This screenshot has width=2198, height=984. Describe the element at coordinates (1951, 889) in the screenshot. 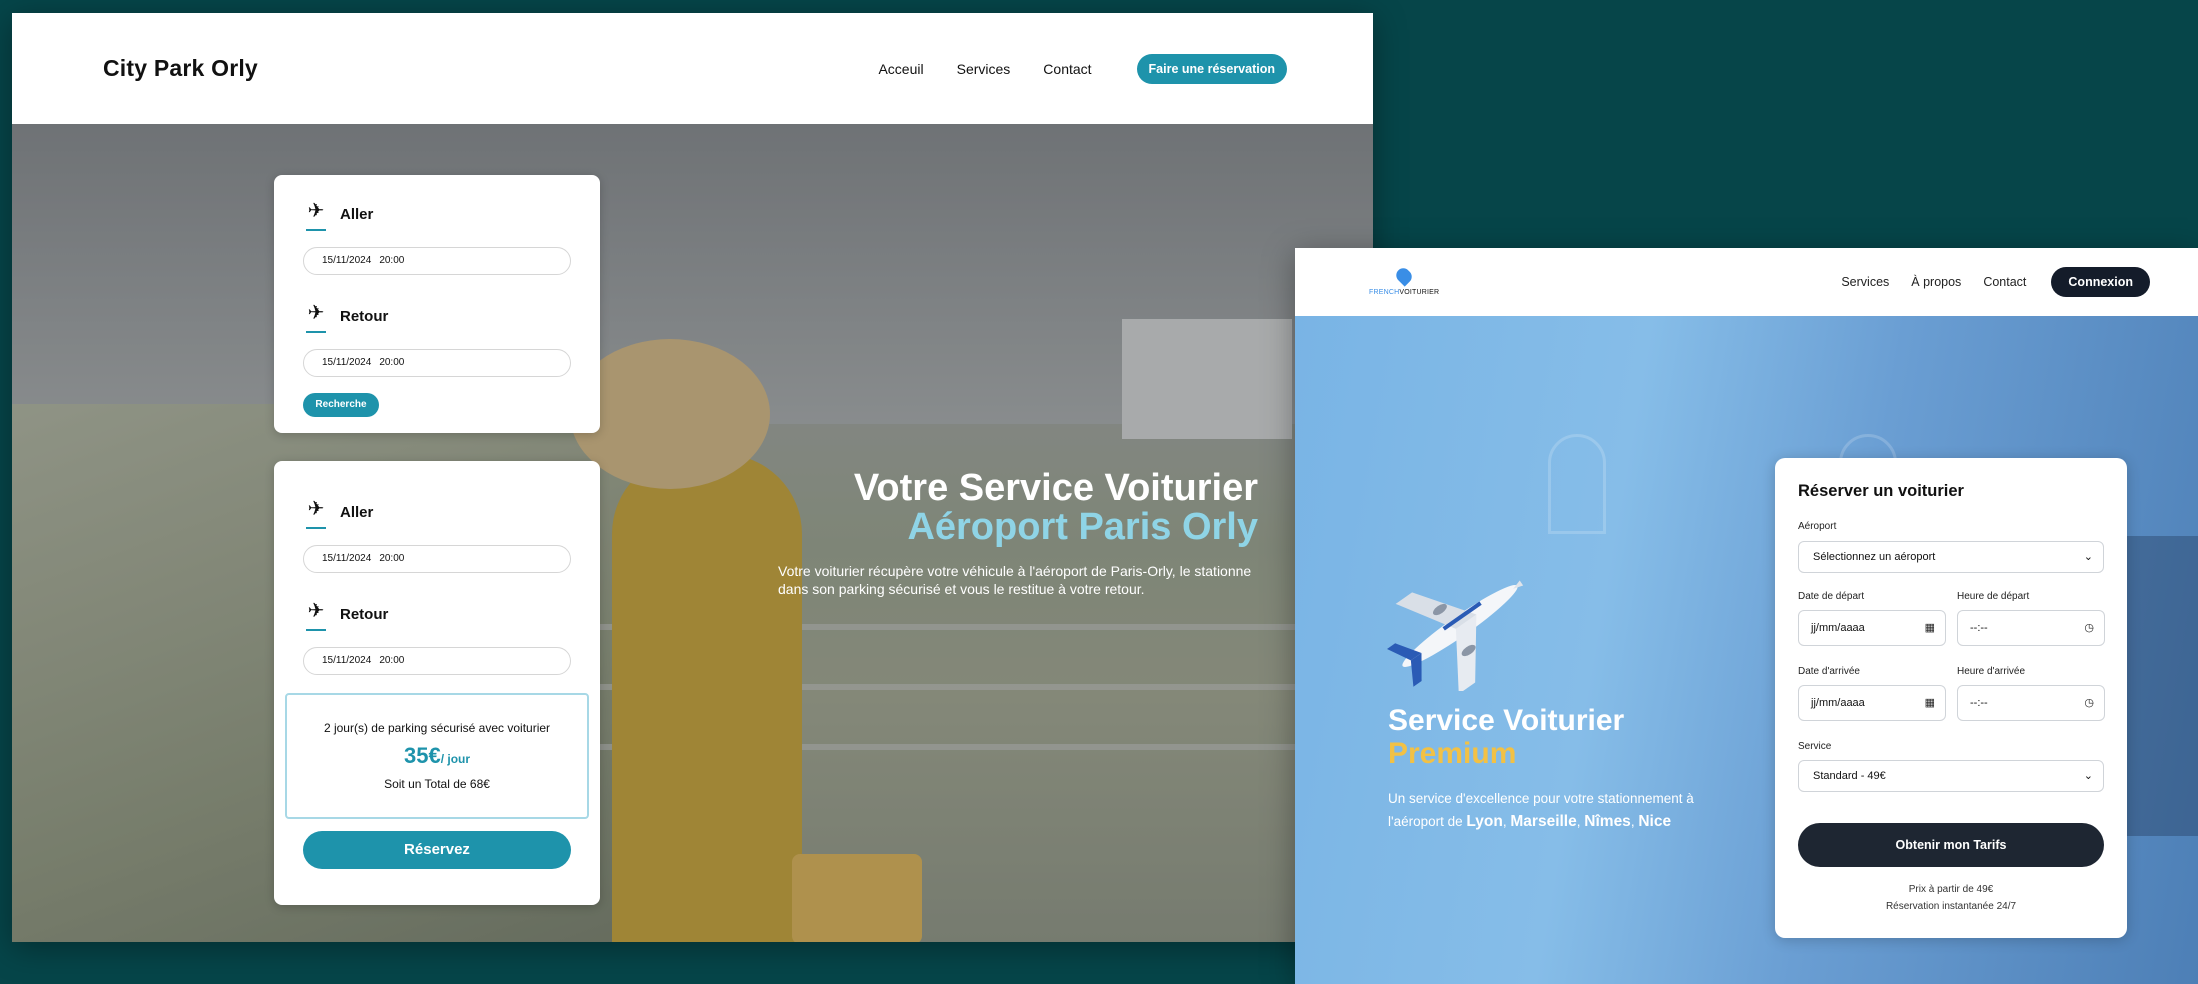

I see `price-footnote: Prix à partir de 49€` at that location.